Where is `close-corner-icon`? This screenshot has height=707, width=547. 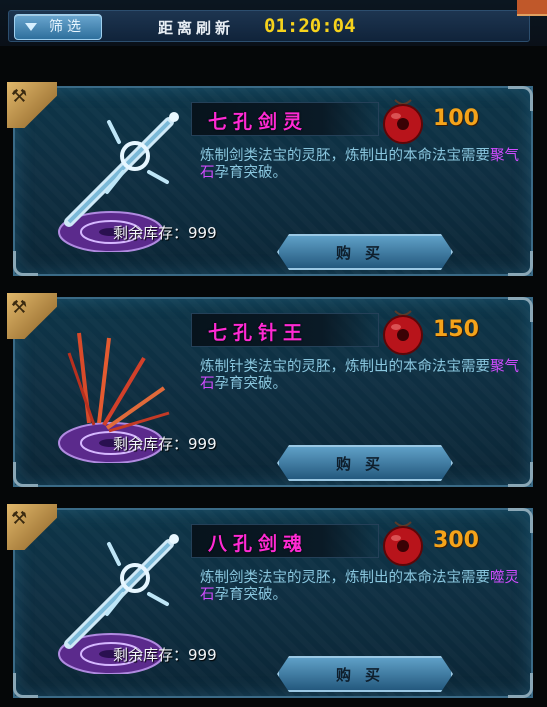 close-corner-icon is located at coordinates (532, 8).